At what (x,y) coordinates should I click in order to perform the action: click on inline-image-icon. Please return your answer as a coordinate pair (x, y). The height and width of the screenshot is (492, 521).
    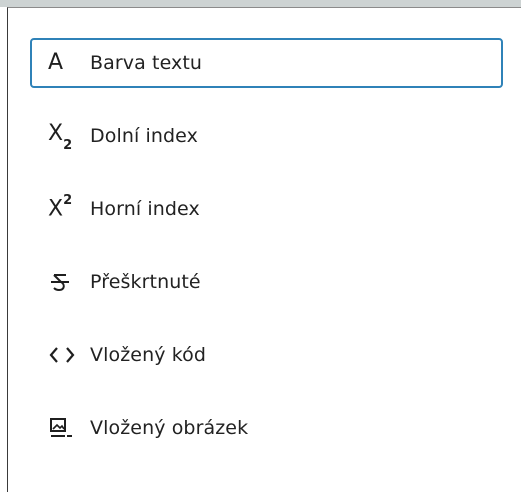
    Looking at the image, I should click on (69, 428).